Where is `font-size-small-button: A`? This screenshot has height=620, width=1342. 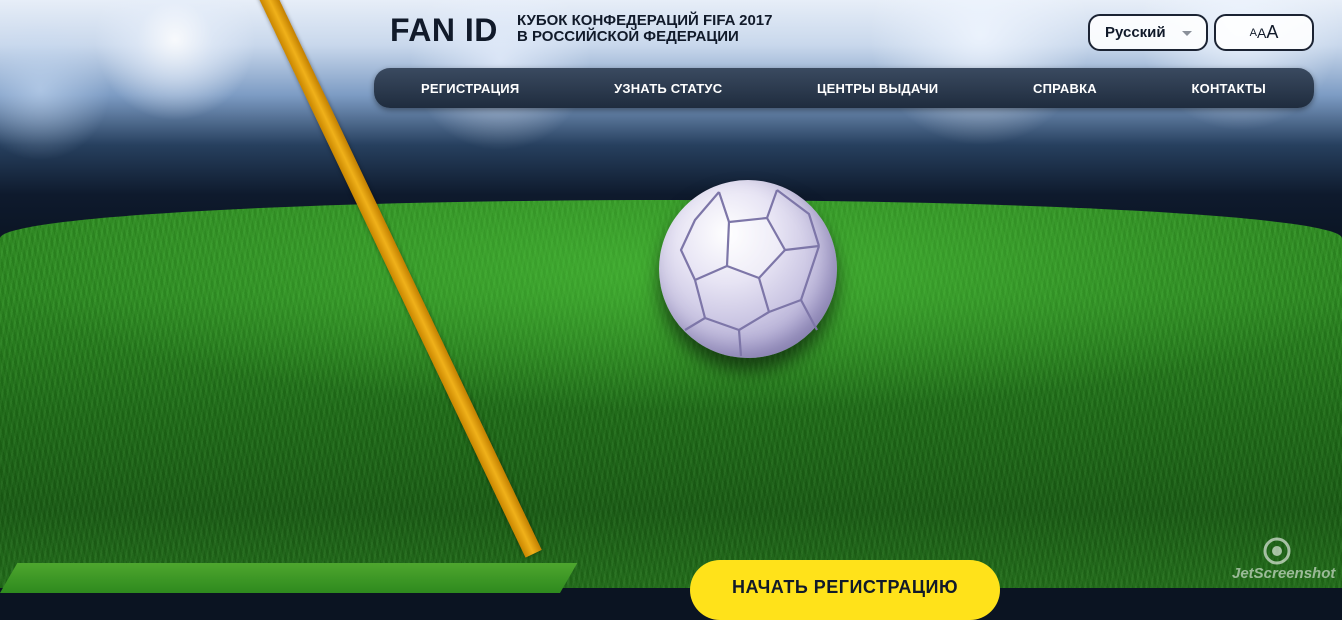 font-size-small-button: A is located at coordinates (1253, 33).